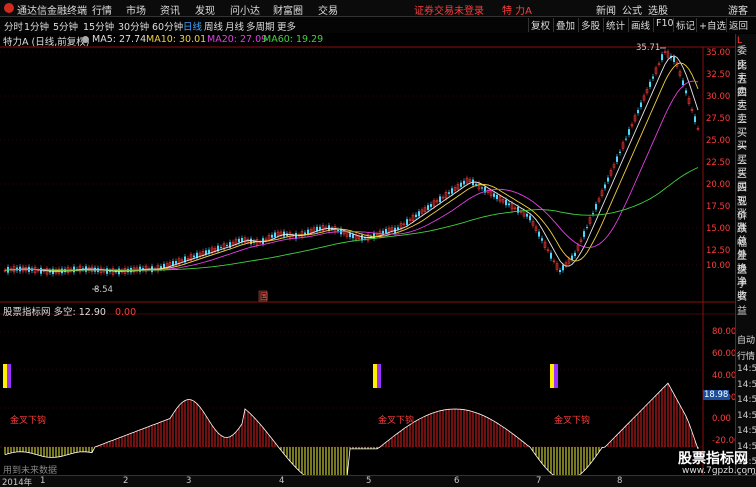 The height and width of the screenshot is (487, 756). Describe the element at coordinates (718, 53) in the screenshot. I see `price-tick: 35.00` at that location.